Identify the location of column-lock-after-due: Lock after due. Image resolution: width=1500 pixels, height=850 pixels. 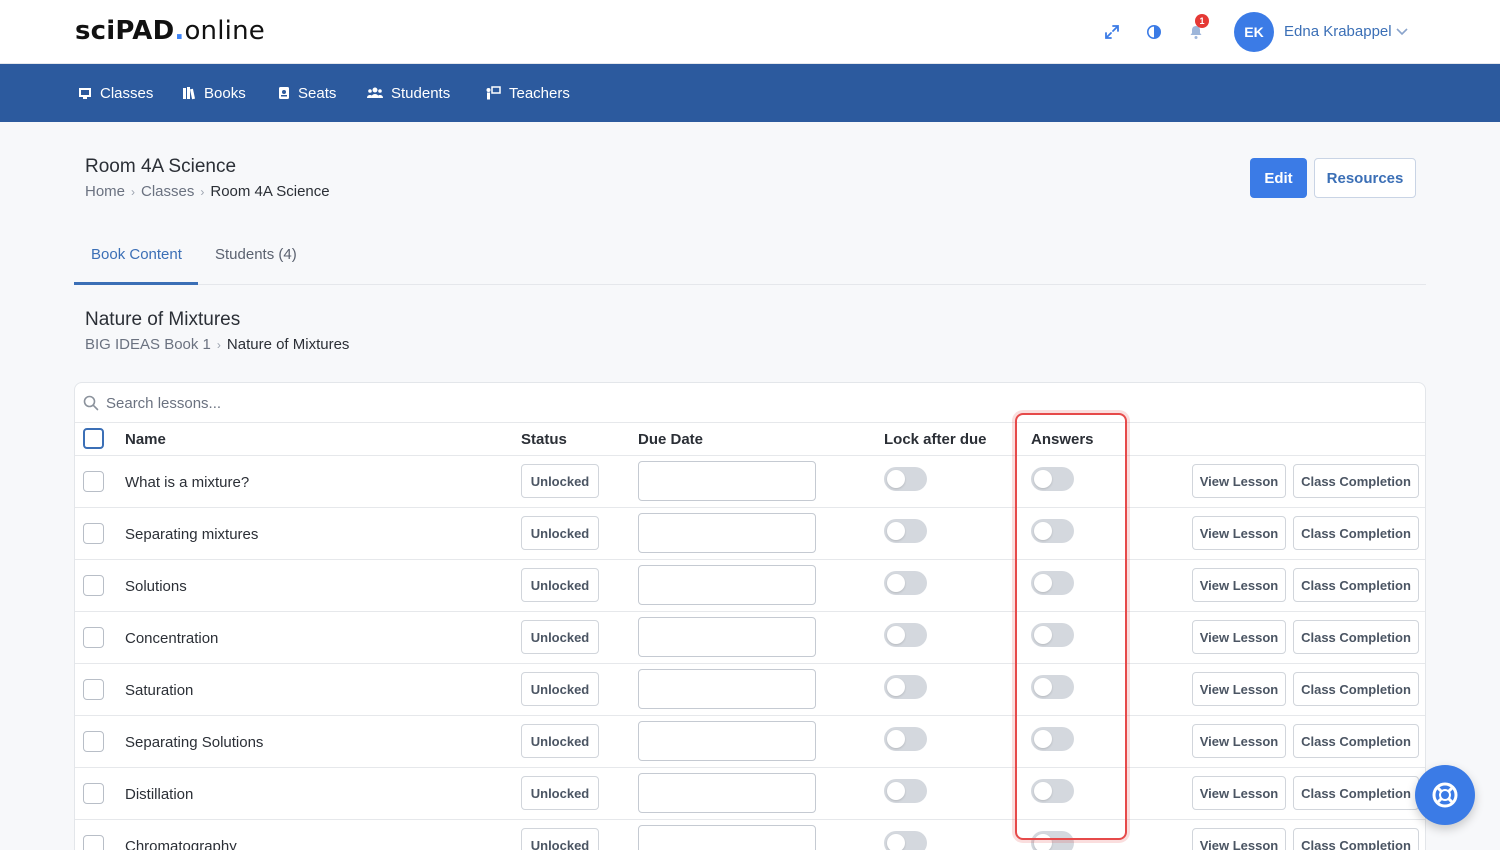
(935, 439).